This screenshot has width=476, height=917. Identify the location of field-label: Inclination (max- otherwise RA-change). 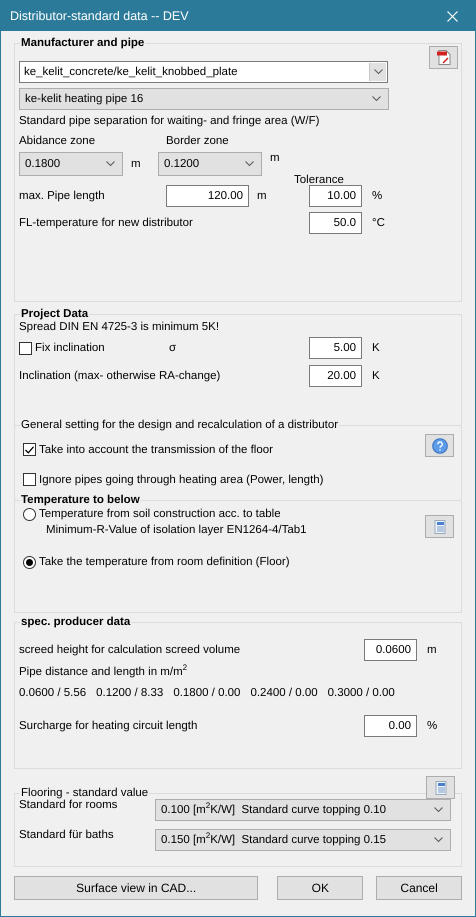
(120, 376).